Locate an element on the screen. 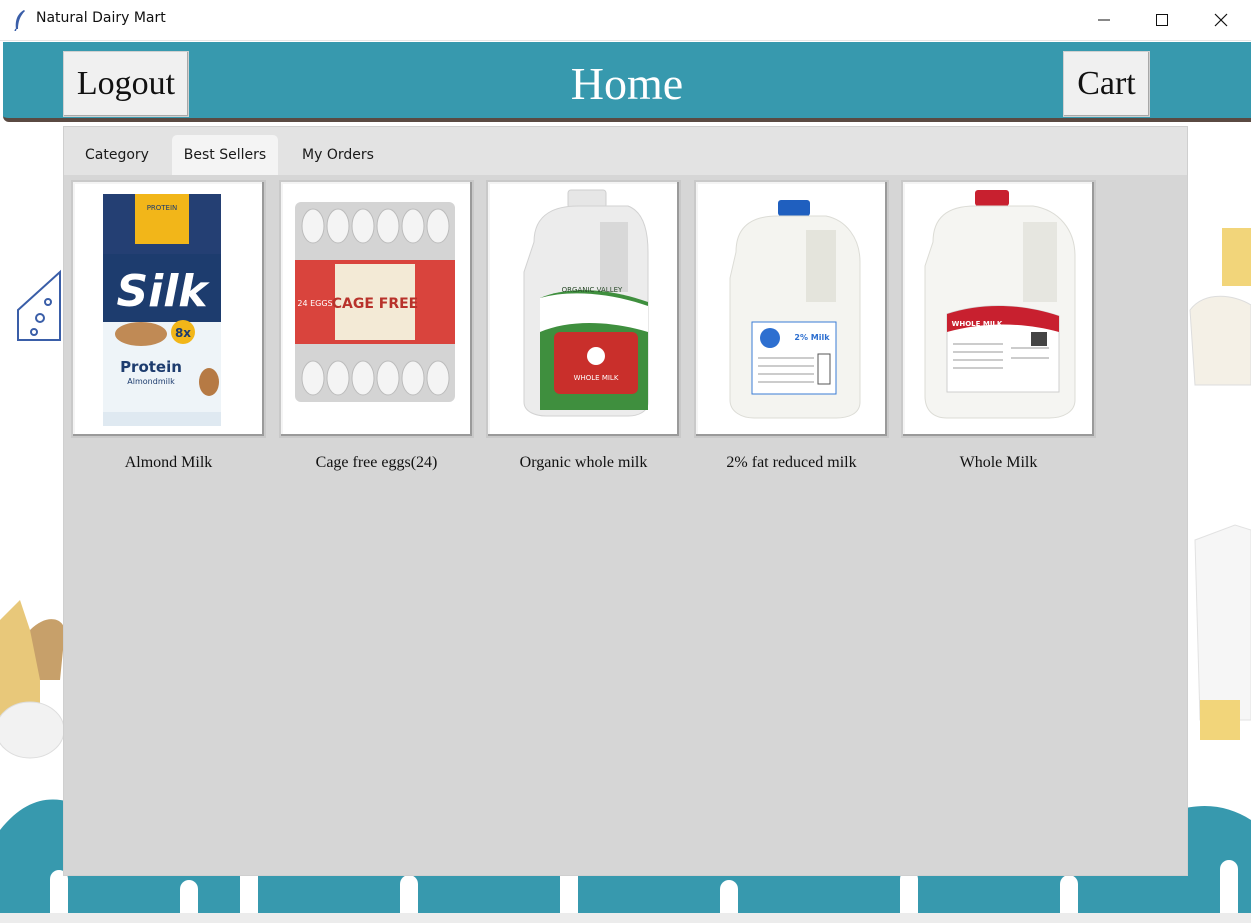 The image size is (1251, 923). tab-my-orders: My Orders is located at coordinates (338, 155).